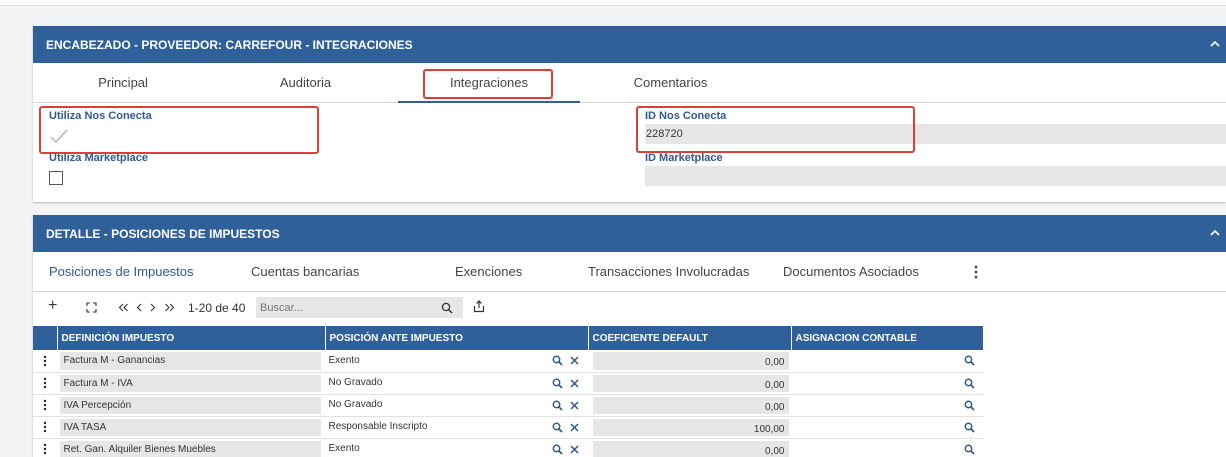 The image size is (1226, 457). Describe the element at coordinates (153, 307) in the screenshot. I see `next-page-icon` at that location.